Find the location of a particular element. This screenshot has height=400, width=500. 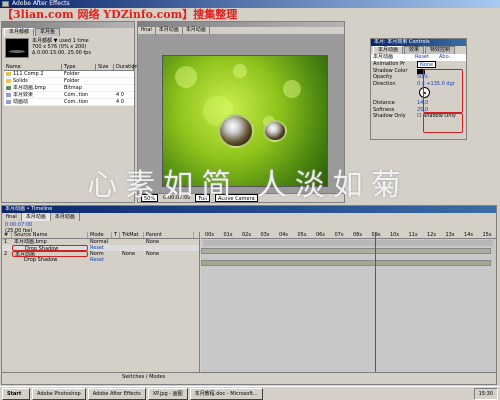

param-label: Shadow Only is located at coordinates (389, 116).